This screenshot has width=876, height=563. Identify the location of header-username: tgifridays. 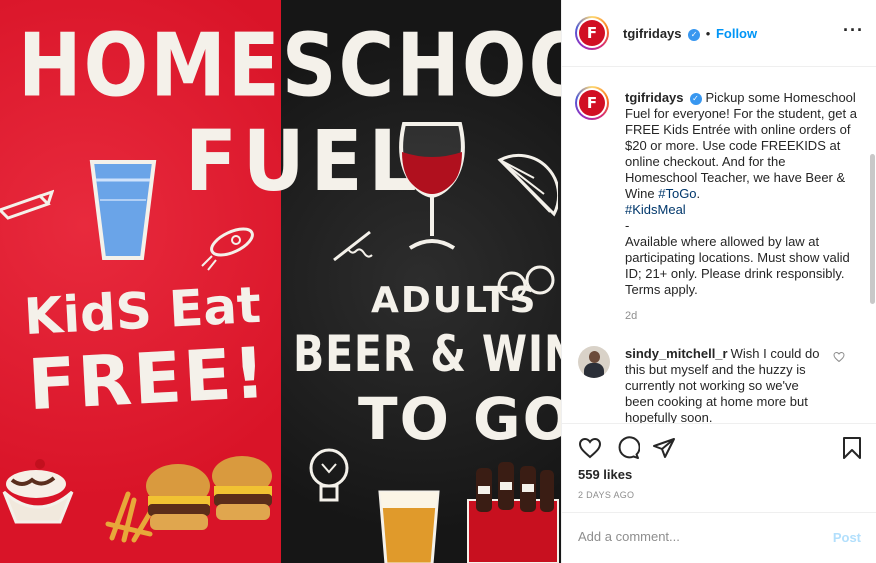
(652, 33).